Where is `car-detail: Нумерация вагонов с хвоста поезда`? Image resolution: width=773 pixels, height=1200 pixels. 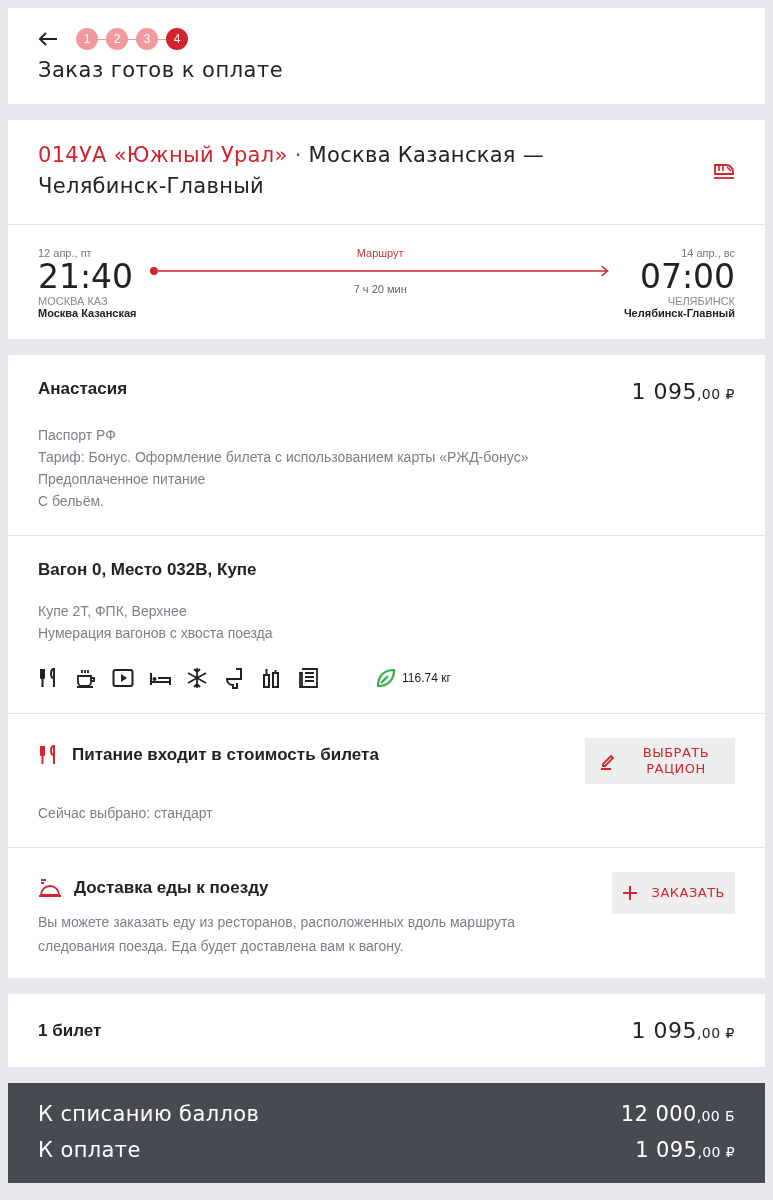
car-detail: Нумерация вагонов с хвоста поезда is located at coordinates (156, 633).